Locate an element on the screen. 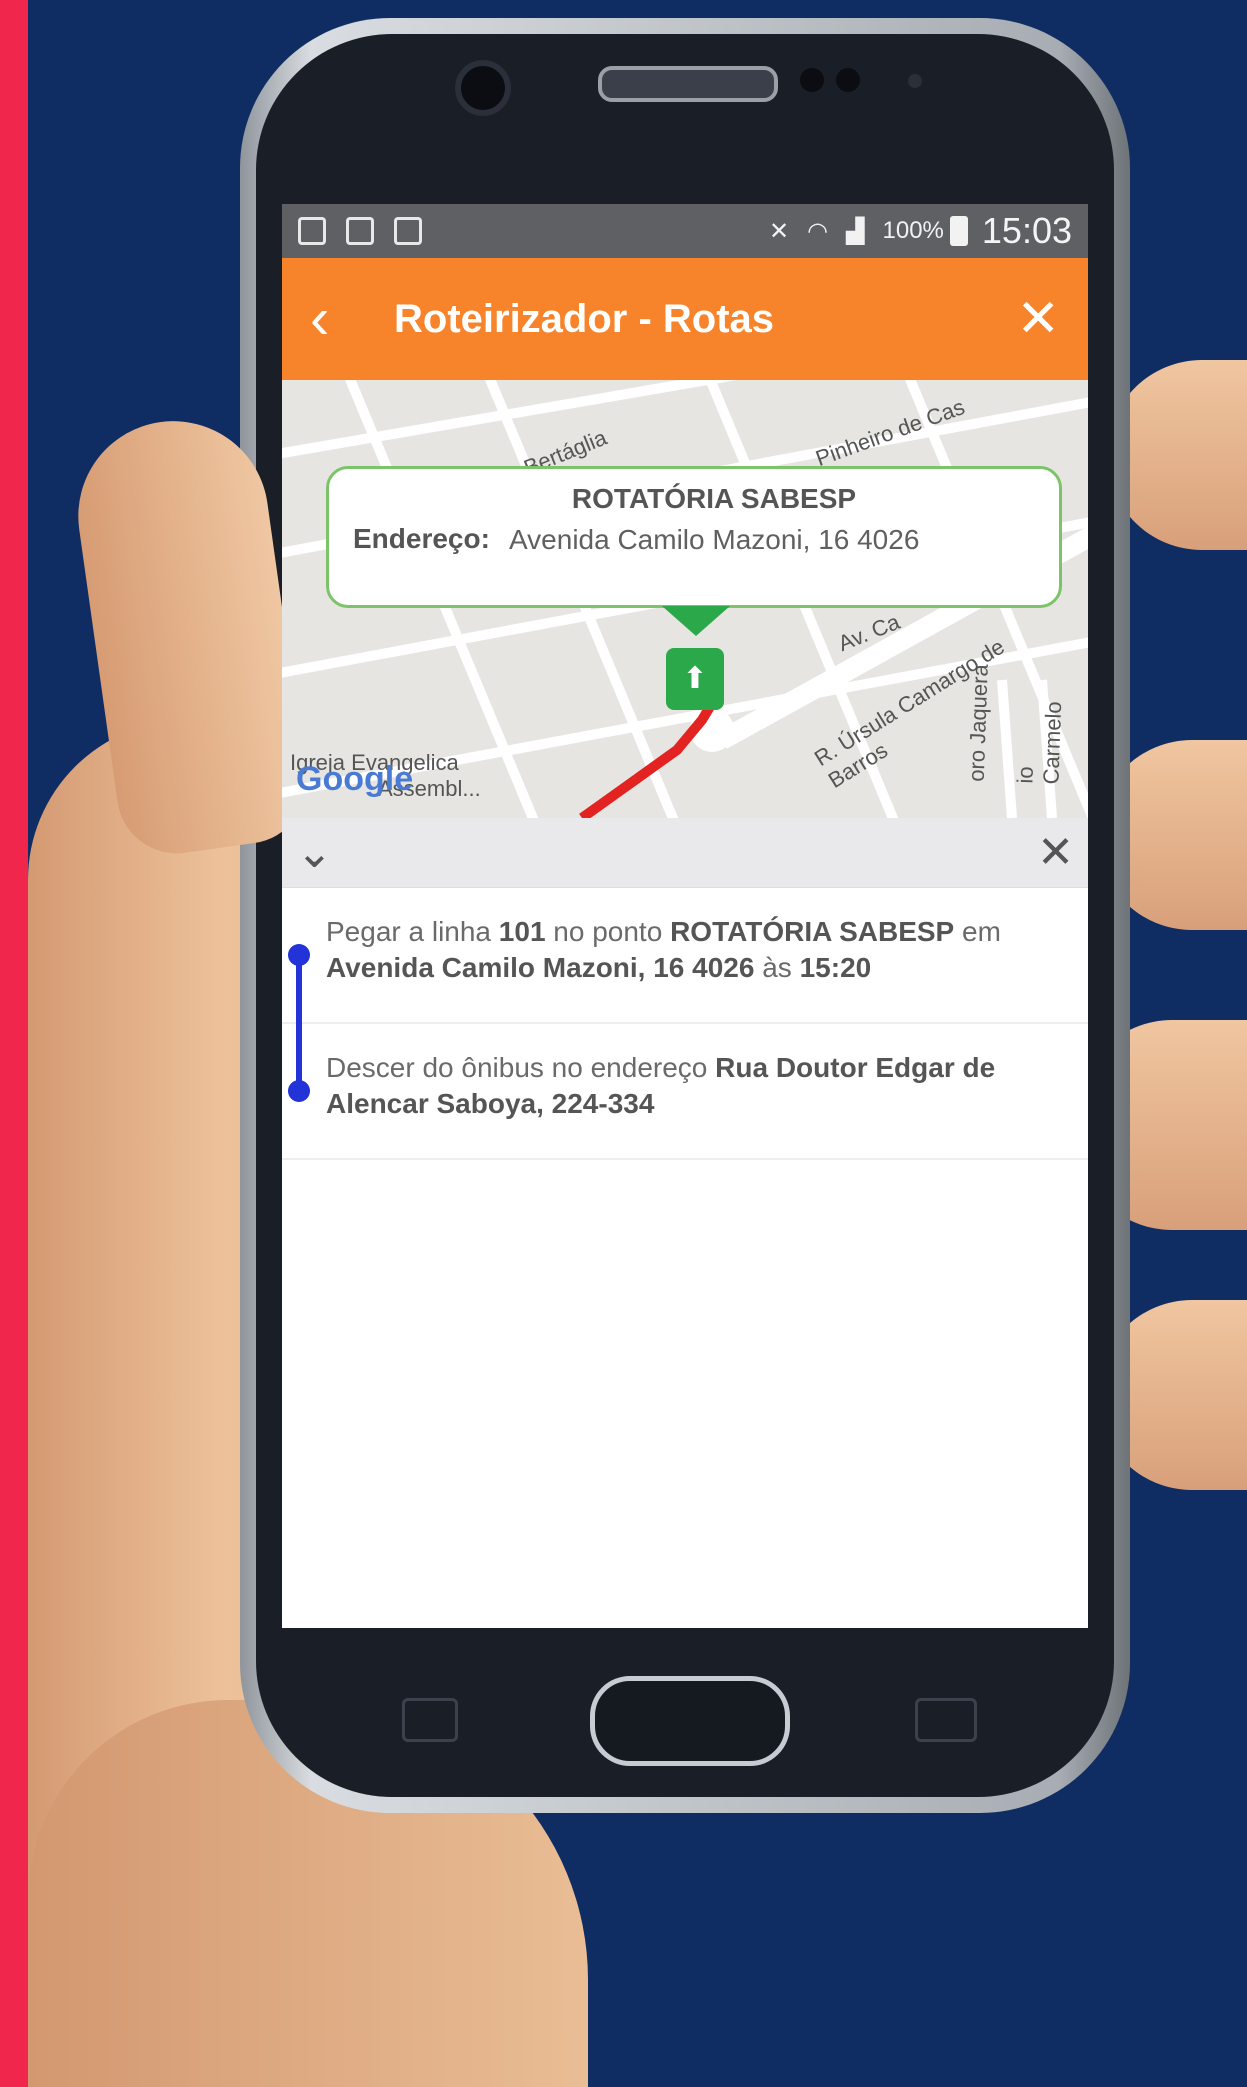 This screenshot has width=1247, height=2087. signal-icon: ▟ is located at coordinates (855, 231).